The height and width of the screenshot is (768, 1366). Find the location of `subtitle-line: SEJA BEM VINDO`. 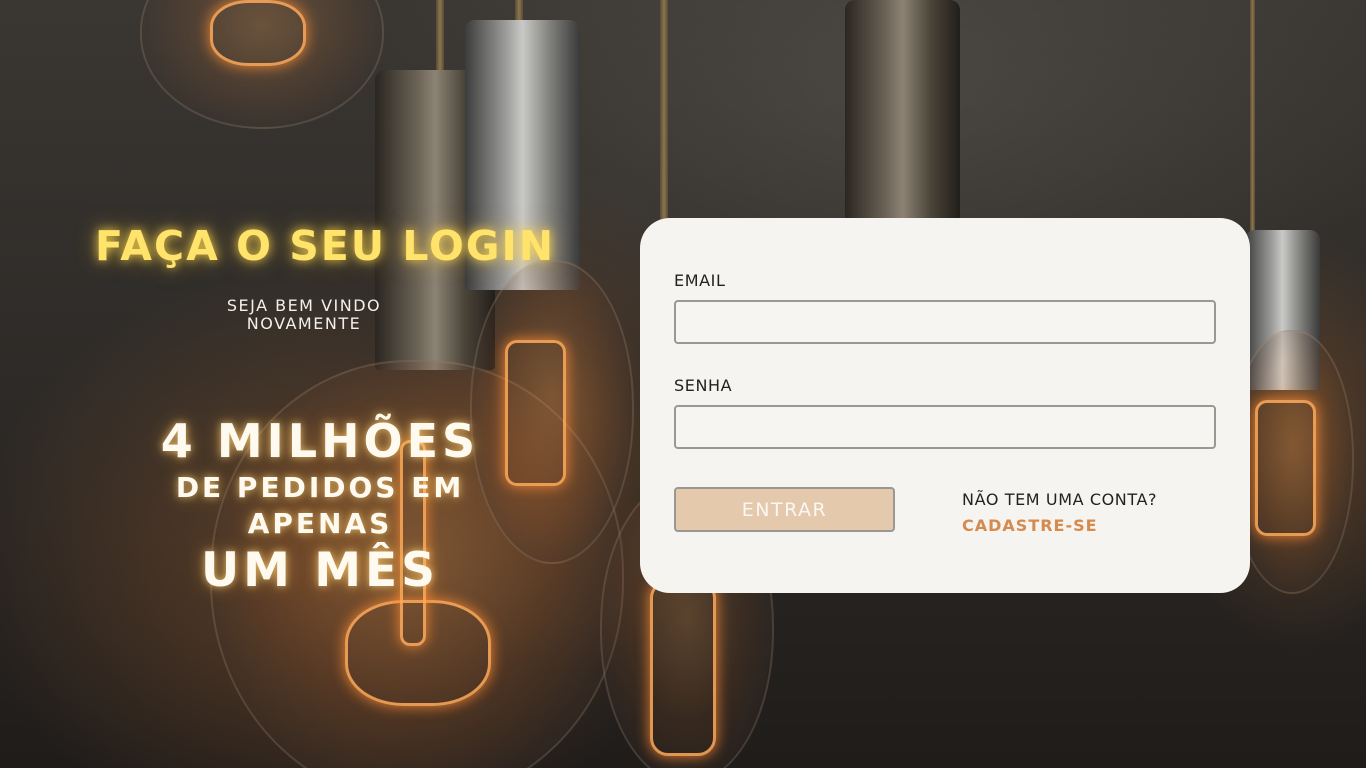

subtitle-line: SEJA BEM VINDO is located at coordinates (304, 305).